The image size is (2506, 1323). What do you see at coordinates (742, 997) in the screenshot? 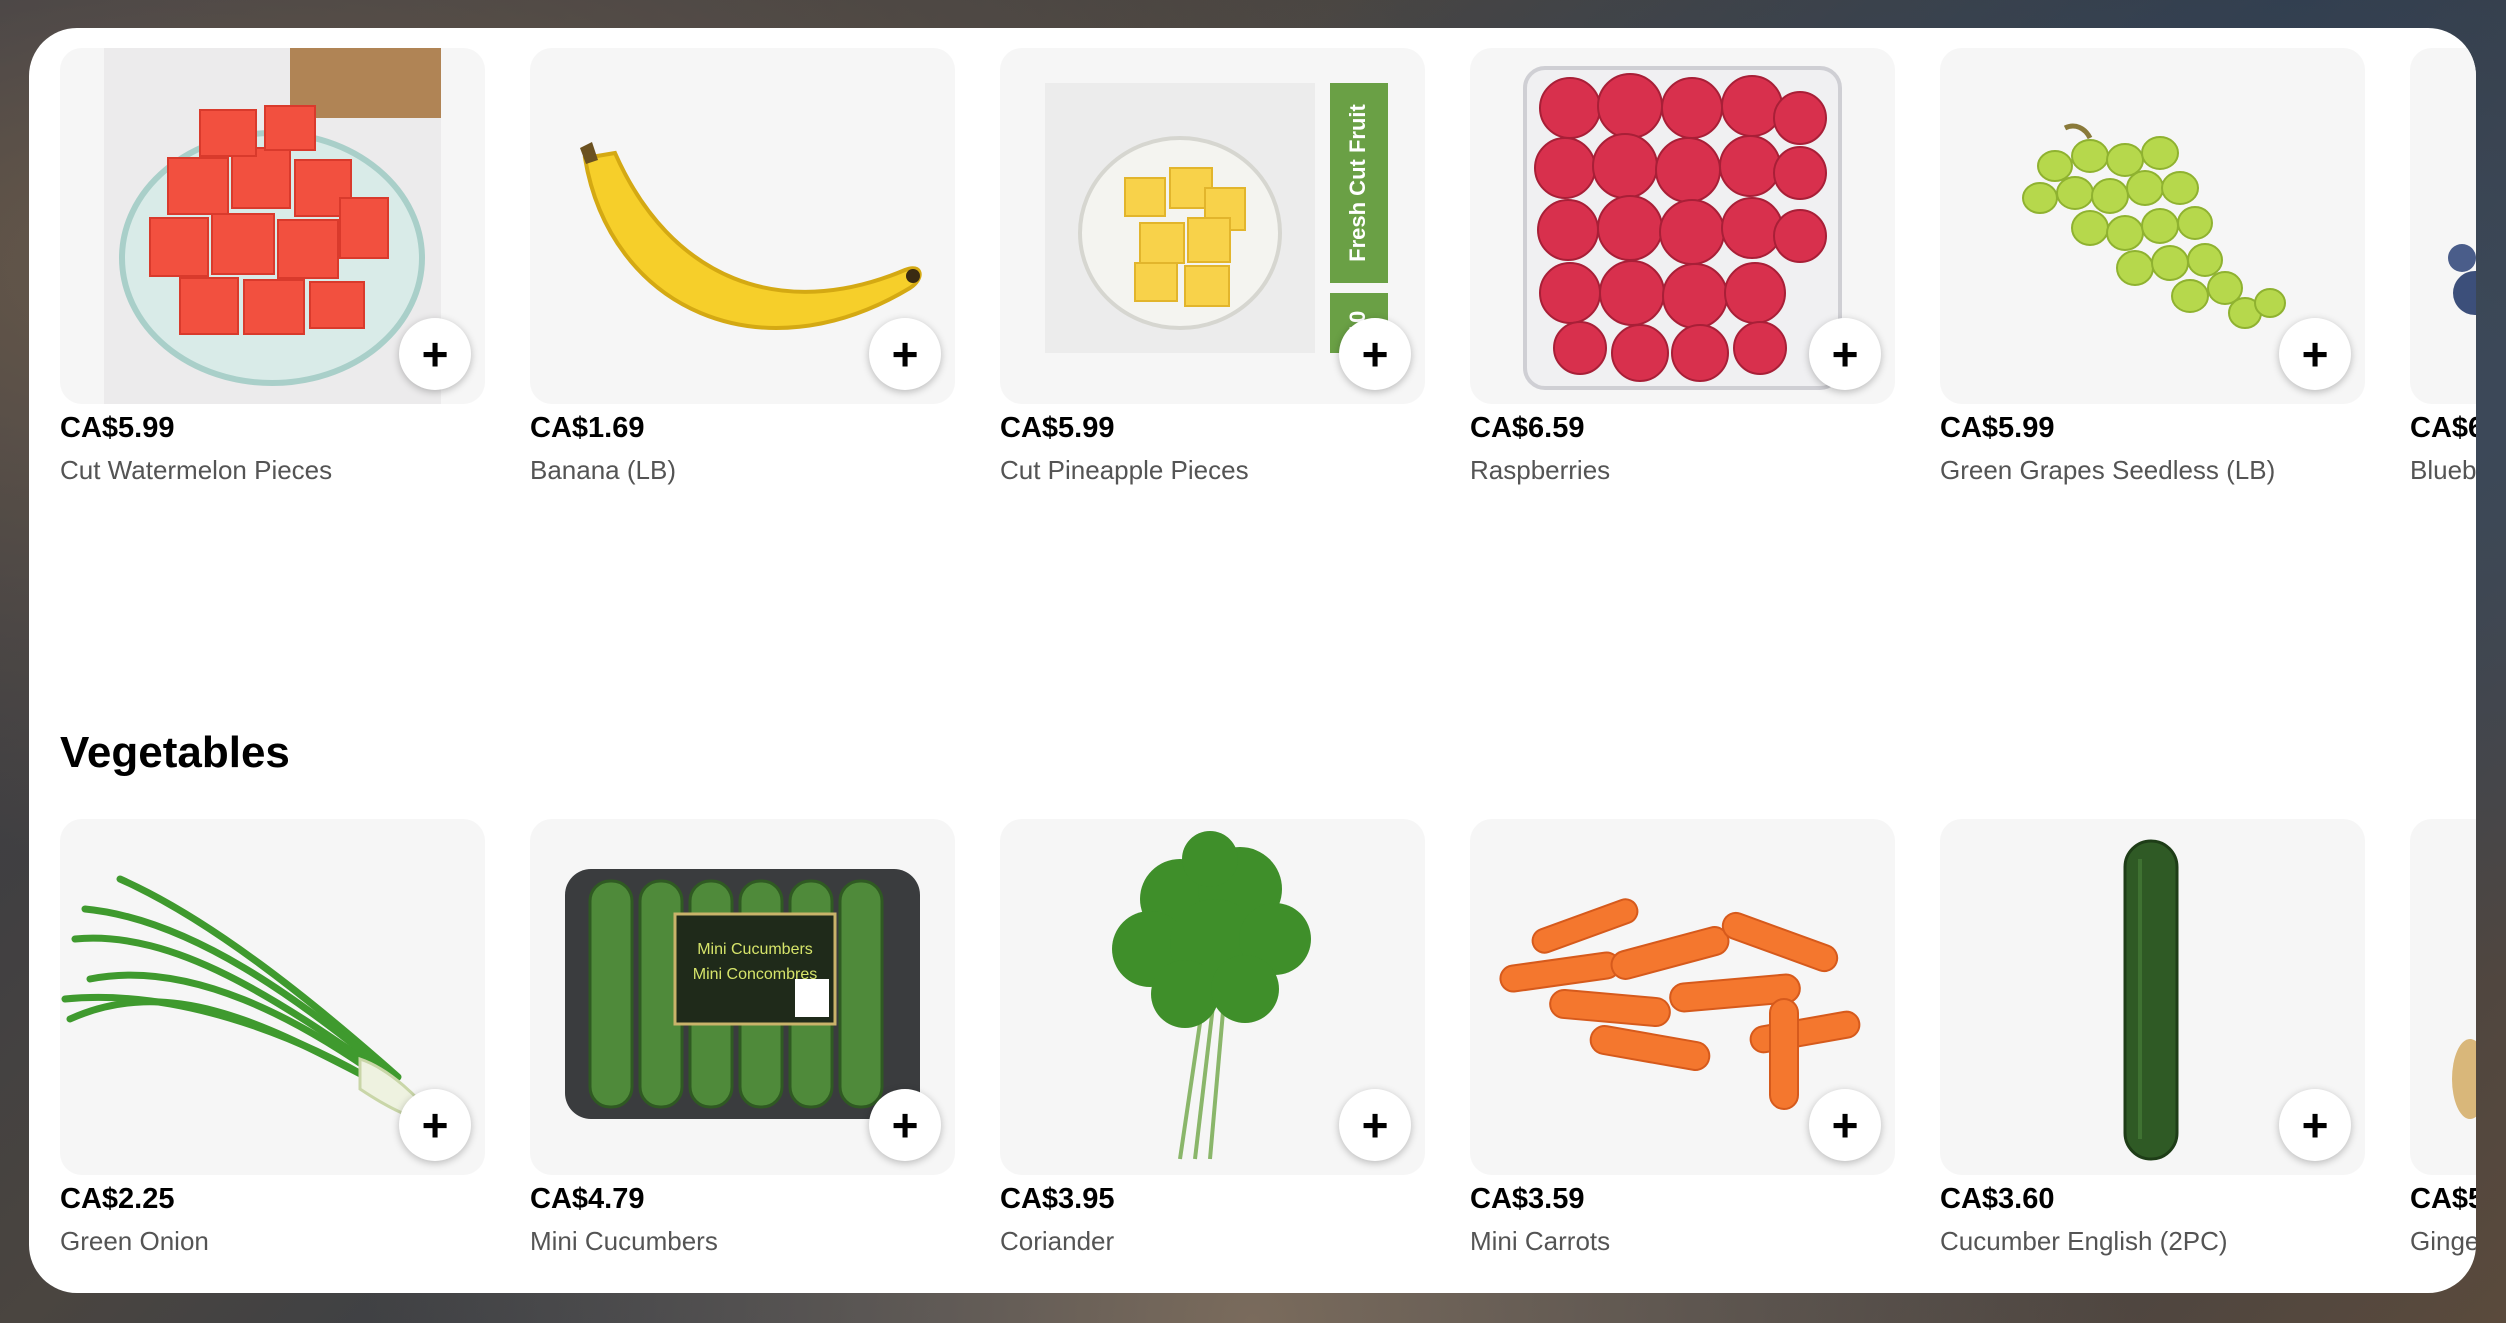
I see `product-image: Mini Cucumbers Mini Concombres +` at bounding box center [742, 997].